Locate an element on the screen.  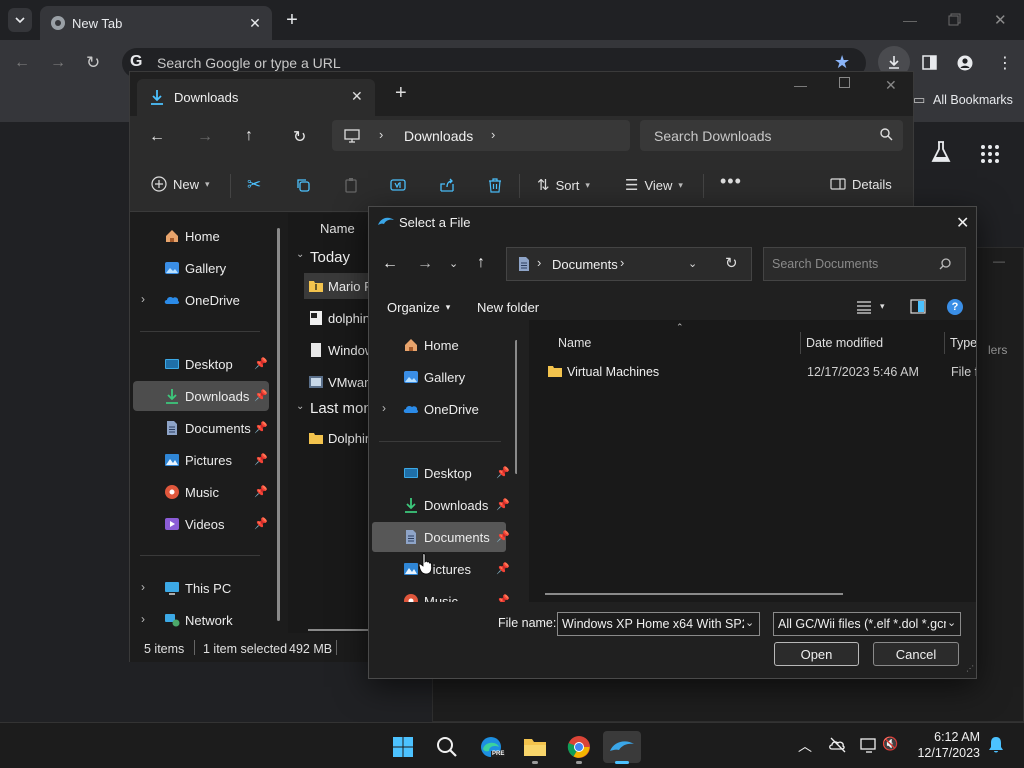
explorer-search-box: Search Downloads is located at coordinates (771, 135).